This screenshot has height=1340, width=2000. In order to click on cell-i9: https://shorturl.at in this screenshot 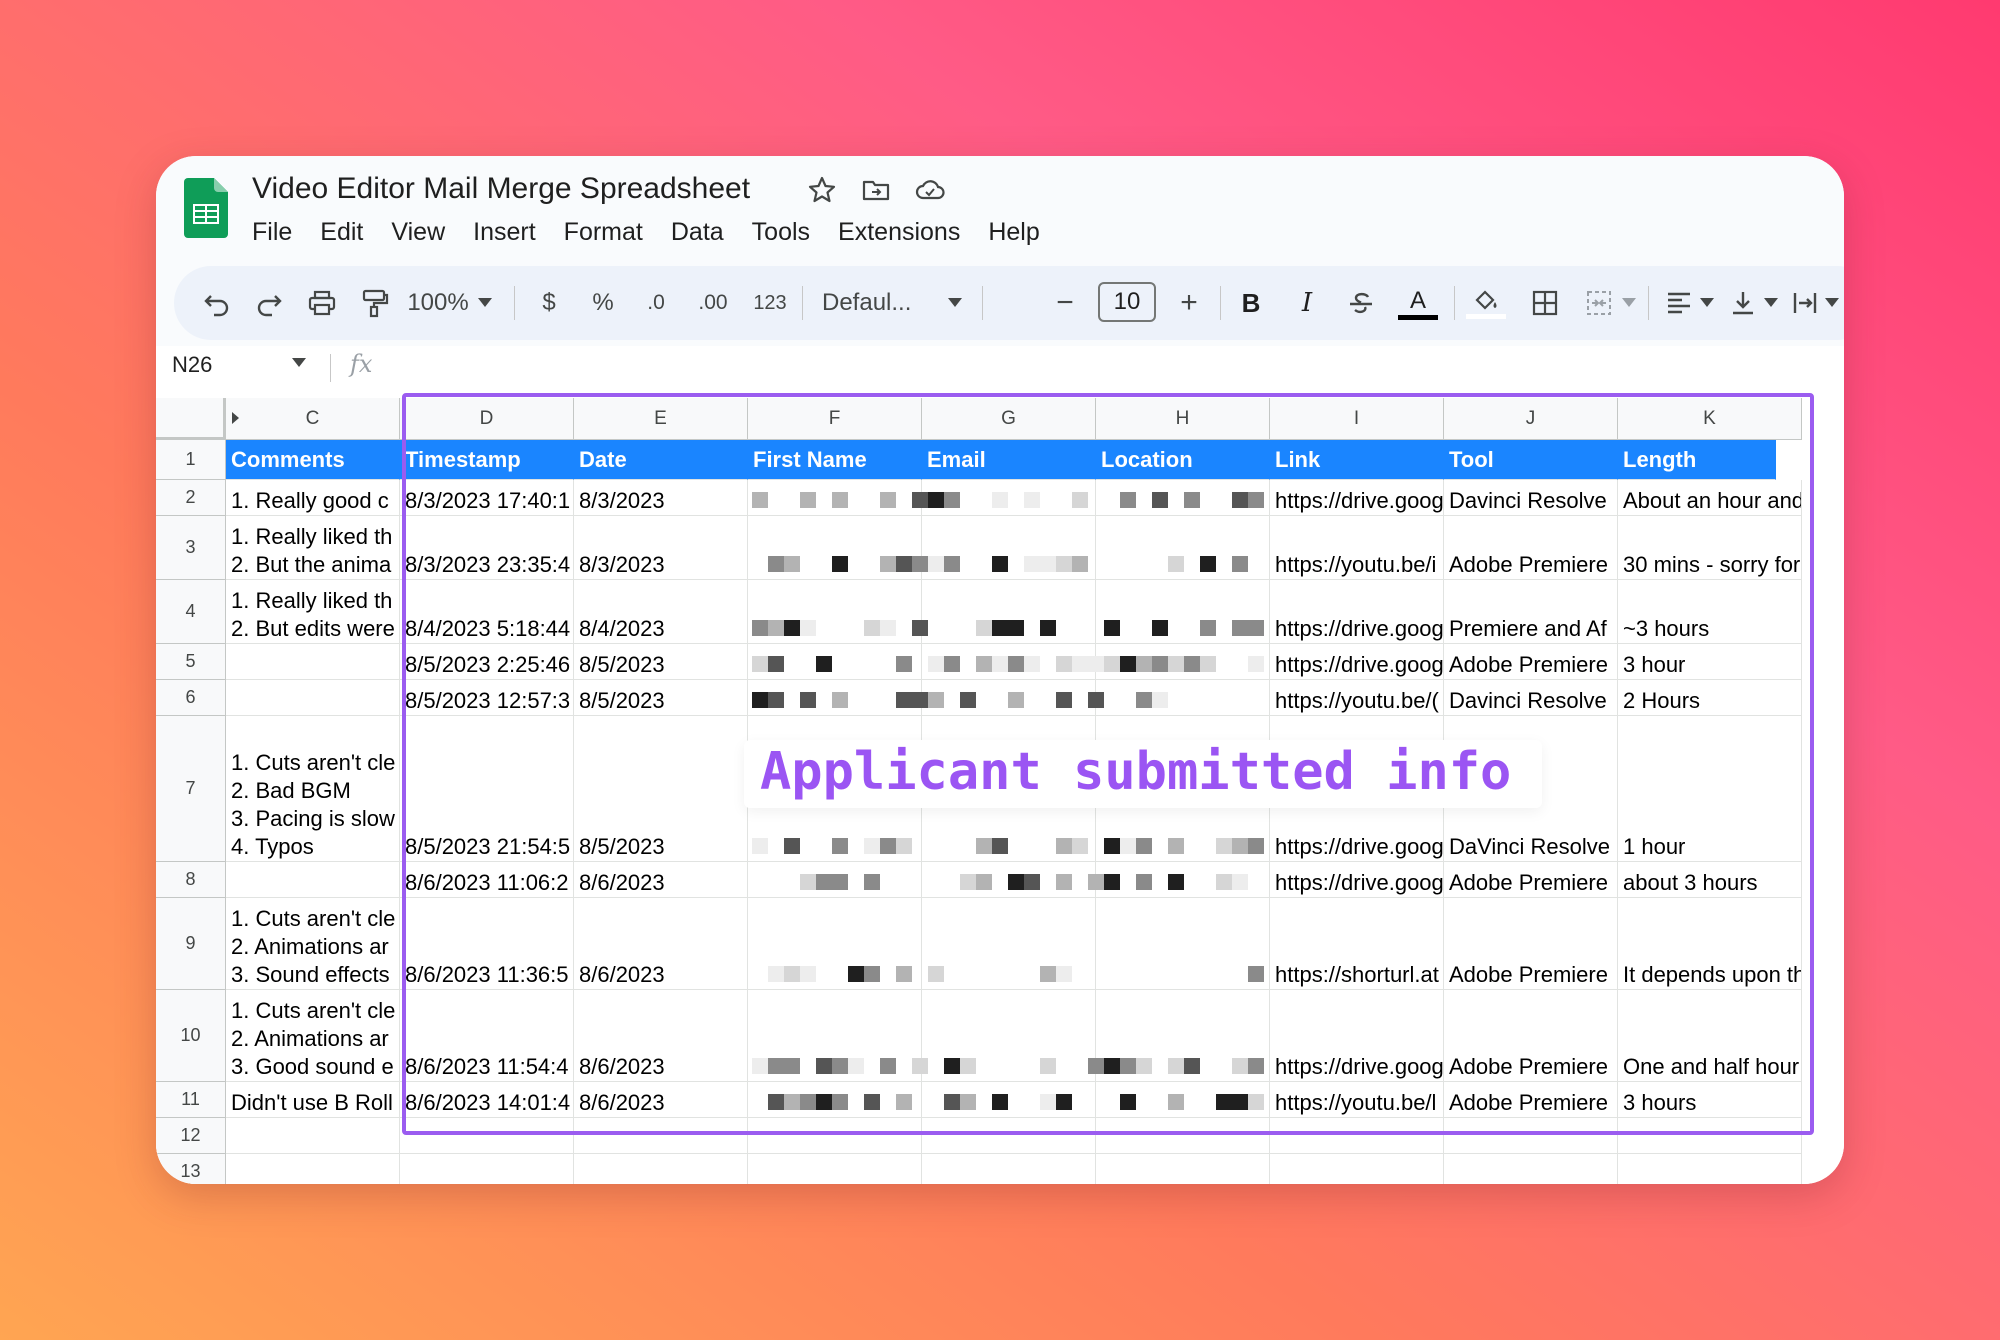, I will do `click(1357, 944)`.